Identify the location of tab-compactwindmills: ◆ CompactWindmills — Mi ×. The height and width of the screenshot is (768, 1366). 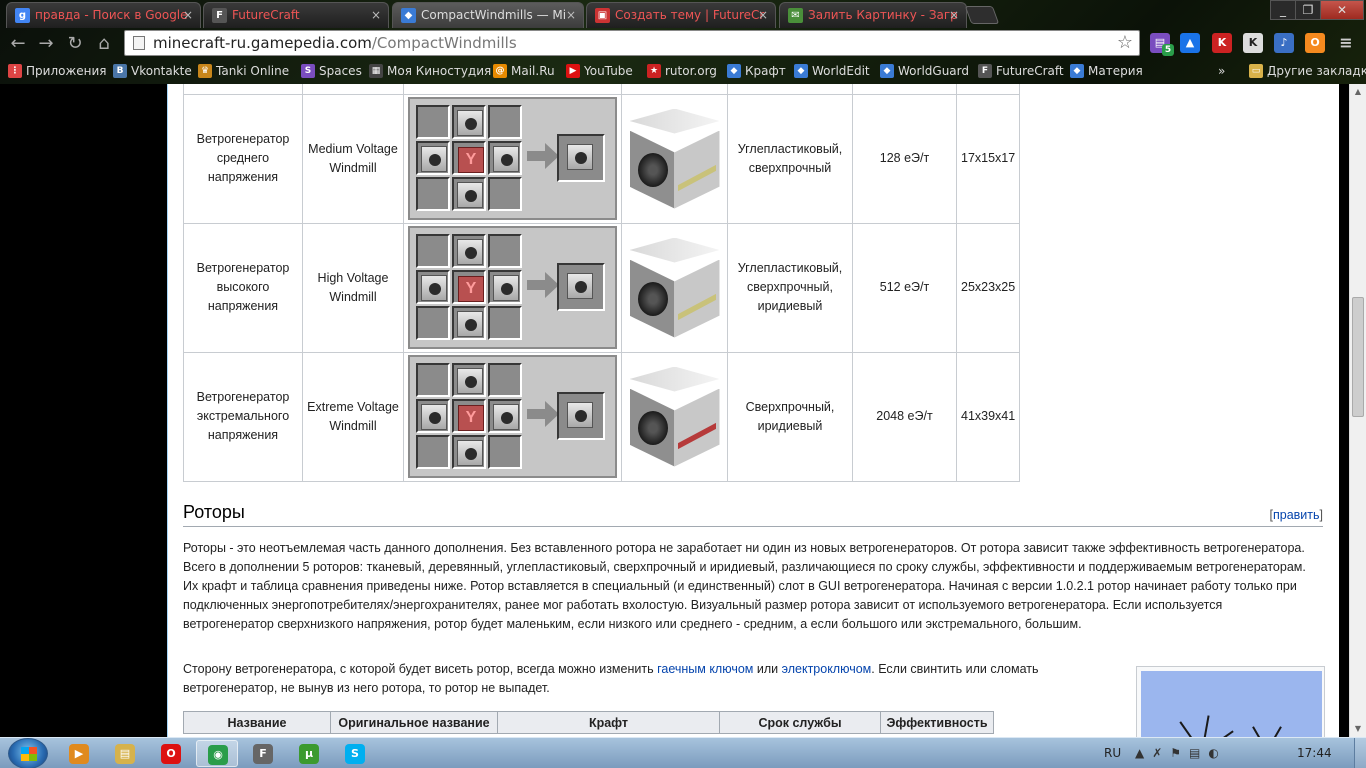
(488, 15).